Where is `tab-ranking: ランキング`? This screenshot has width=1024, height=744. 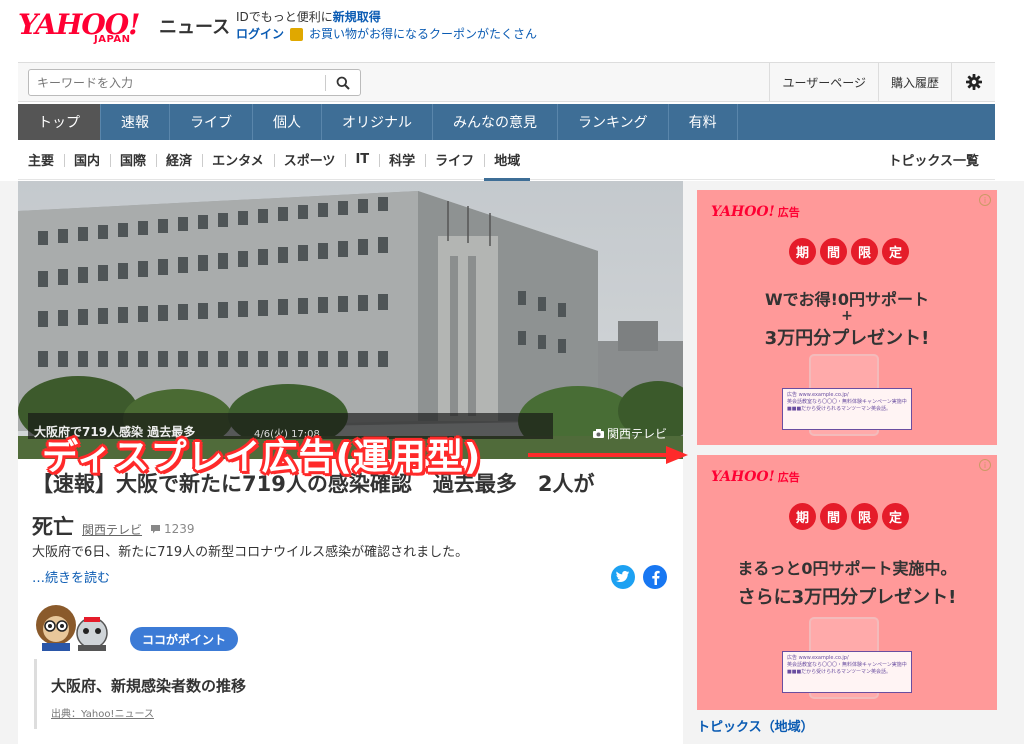
tab-ranking: ランキング is located at coordinates (613, 122).